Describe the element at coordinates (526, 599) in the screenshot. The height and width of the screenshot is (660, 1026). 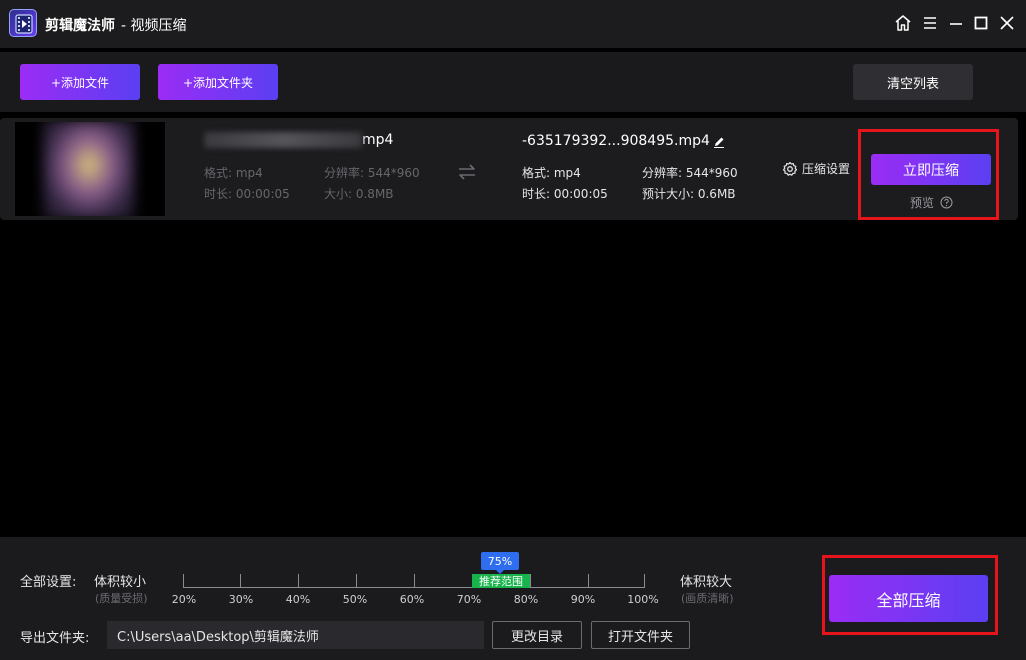
I see `tick-label: 80%` at that location.